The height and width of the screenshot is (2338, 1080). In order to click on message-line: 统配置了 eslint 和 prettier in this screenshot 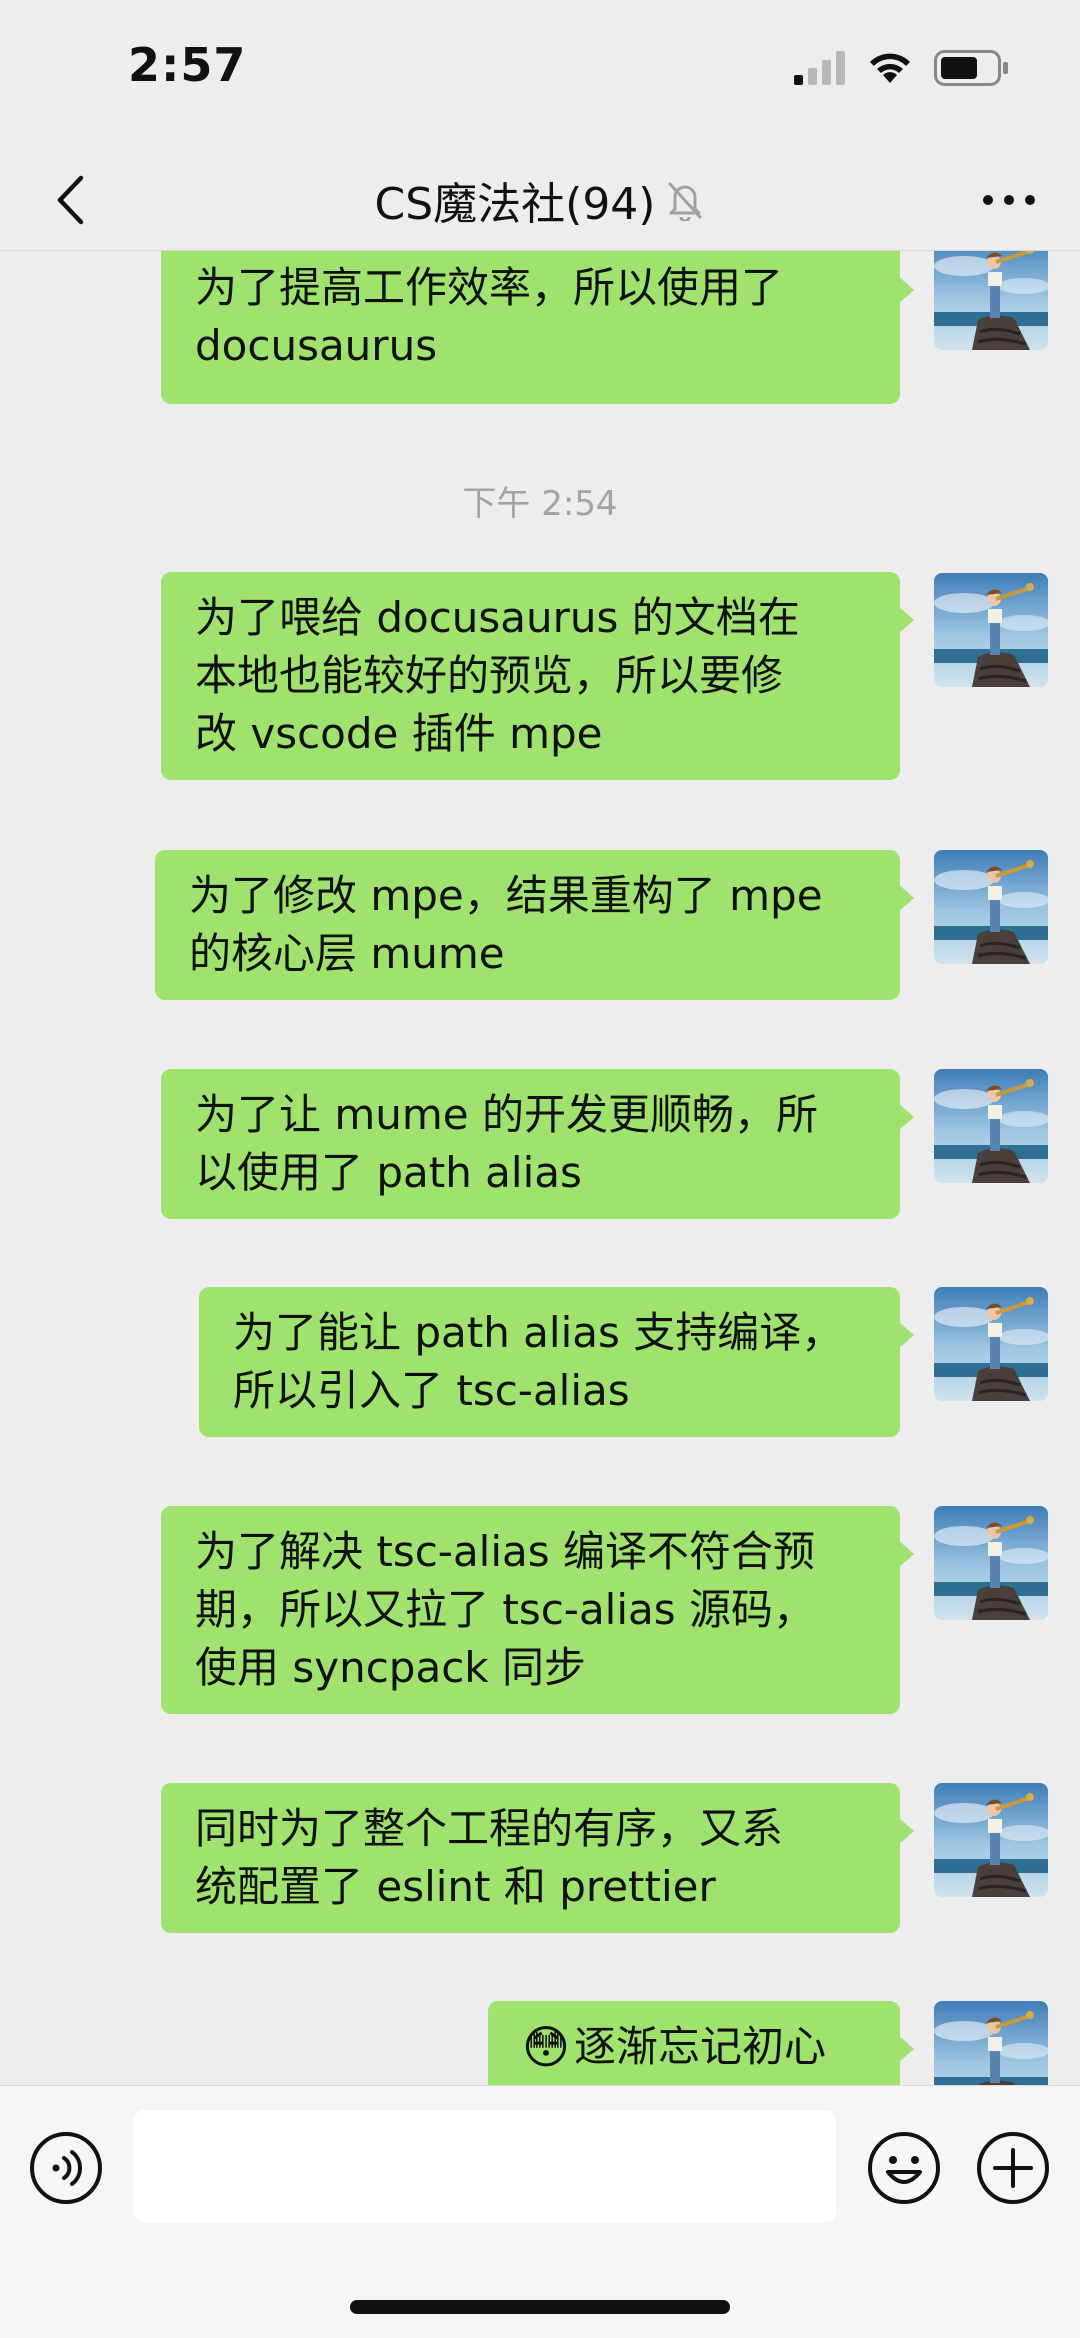, I will do `click(455, 1886)`.